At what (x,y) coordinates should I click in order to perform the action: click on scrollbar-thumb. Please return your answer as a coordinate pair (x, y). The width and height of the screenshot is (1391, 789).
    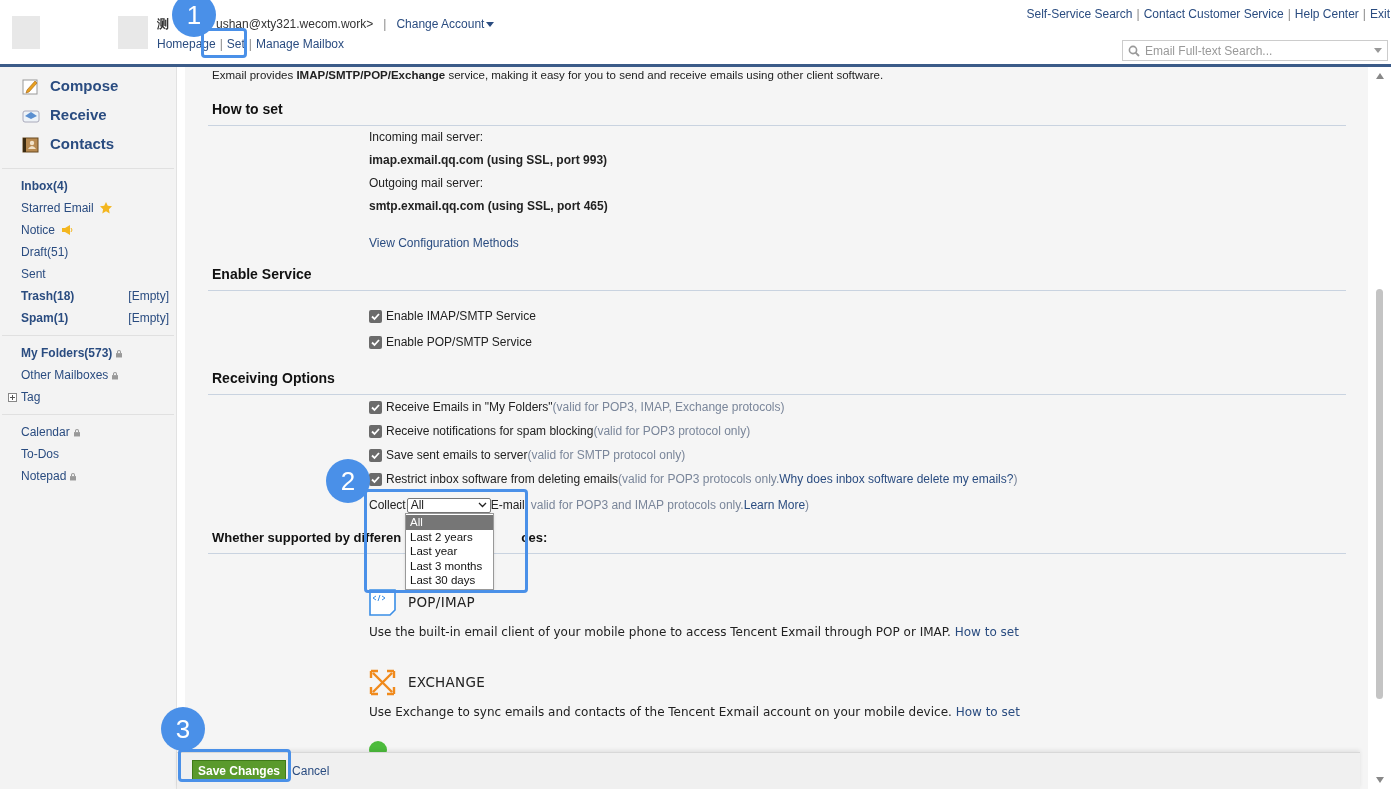
    Looking at the image, I should click on (1379, 494).